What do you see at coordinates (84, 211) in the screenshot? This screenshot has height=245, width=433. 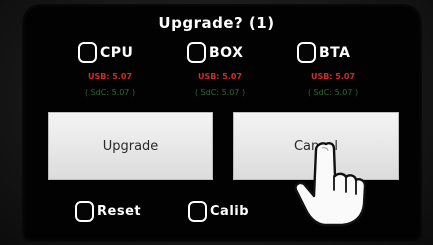 I see `reset-checkbox-box` at bounding box center [84, 211].